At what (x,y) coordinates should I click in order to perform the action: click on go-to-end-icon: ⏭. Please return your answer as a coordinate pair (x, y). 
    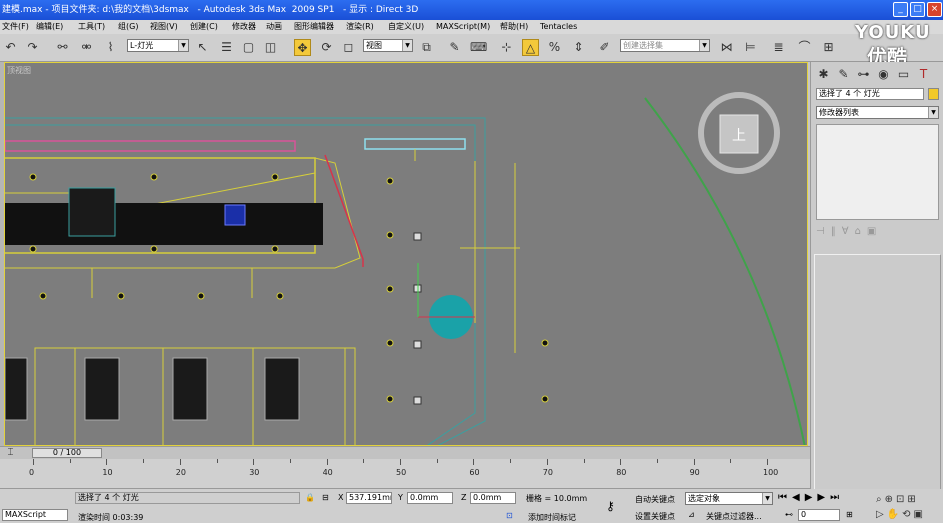
    Looking at the image, I should click on (837, 497).